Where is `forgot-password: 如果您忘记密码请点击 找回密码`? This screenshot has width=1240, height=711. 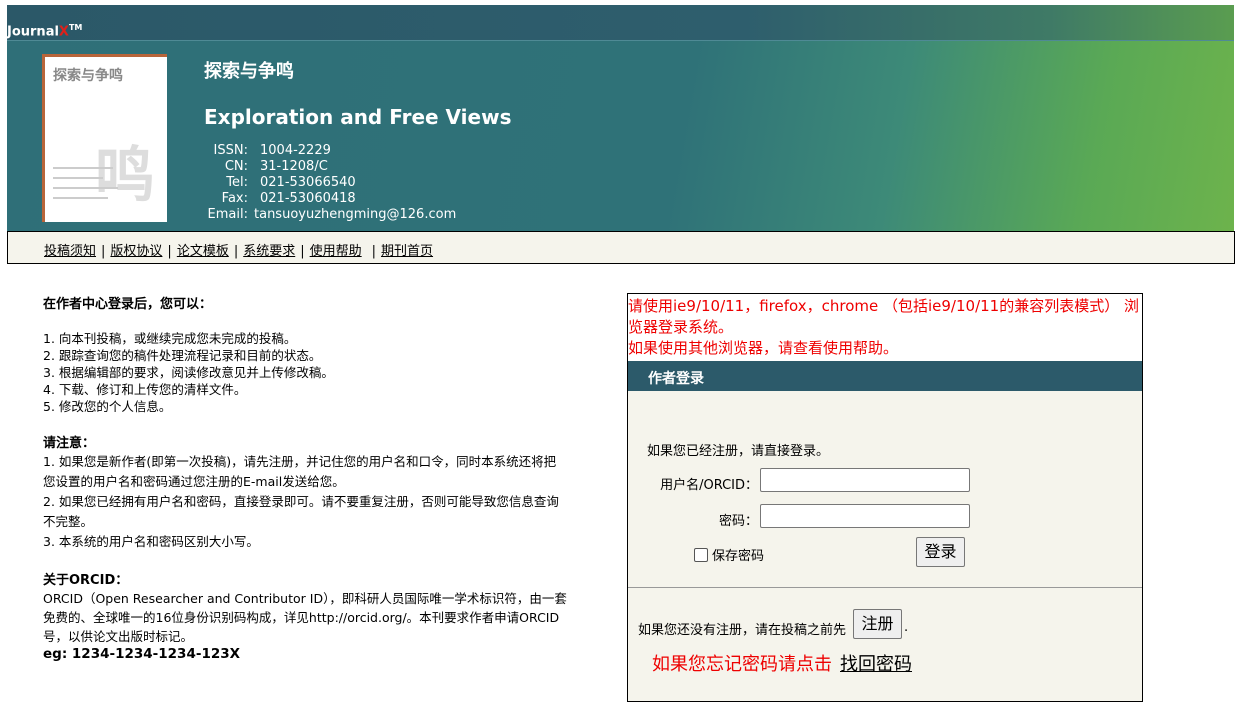 forgot-password: 如果您忘记密码请点击 找回密码 is located at coordinates (782, 663).